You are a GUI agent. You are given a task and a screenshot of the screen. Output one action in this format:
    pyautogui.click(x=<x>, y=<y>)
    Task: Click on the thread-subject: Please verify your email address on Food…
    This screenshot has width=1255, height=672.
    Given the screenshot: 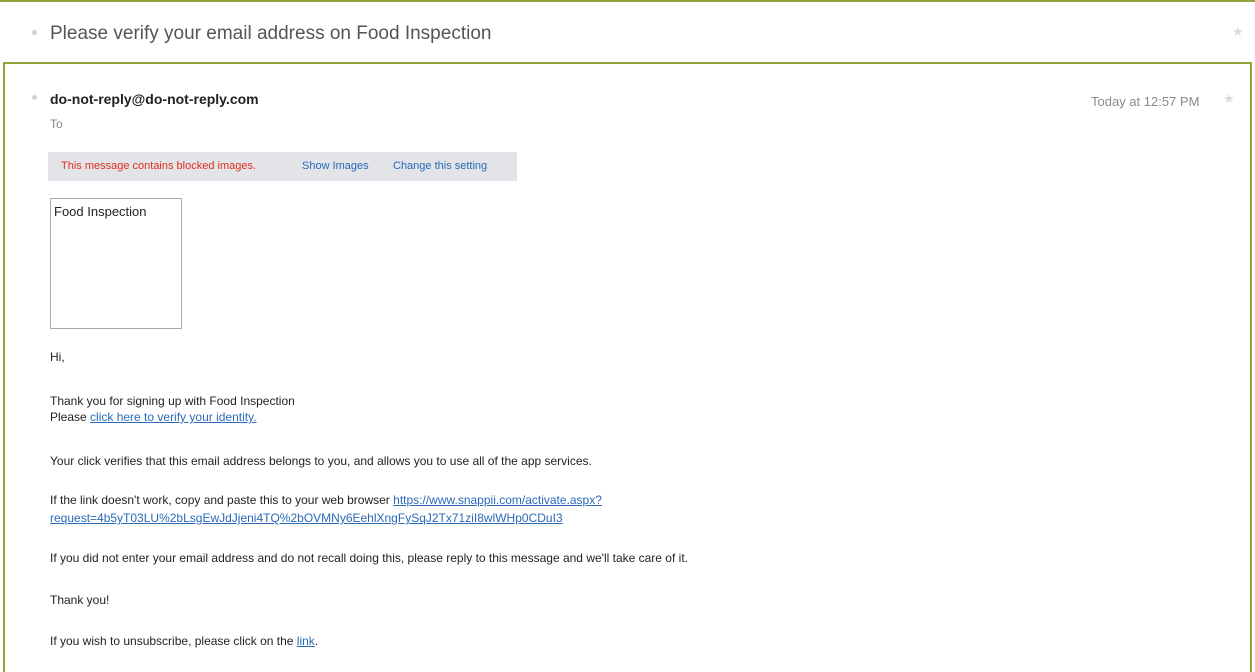 What is the action you would take?
    pyautogui.click(x=270, y=34)
    